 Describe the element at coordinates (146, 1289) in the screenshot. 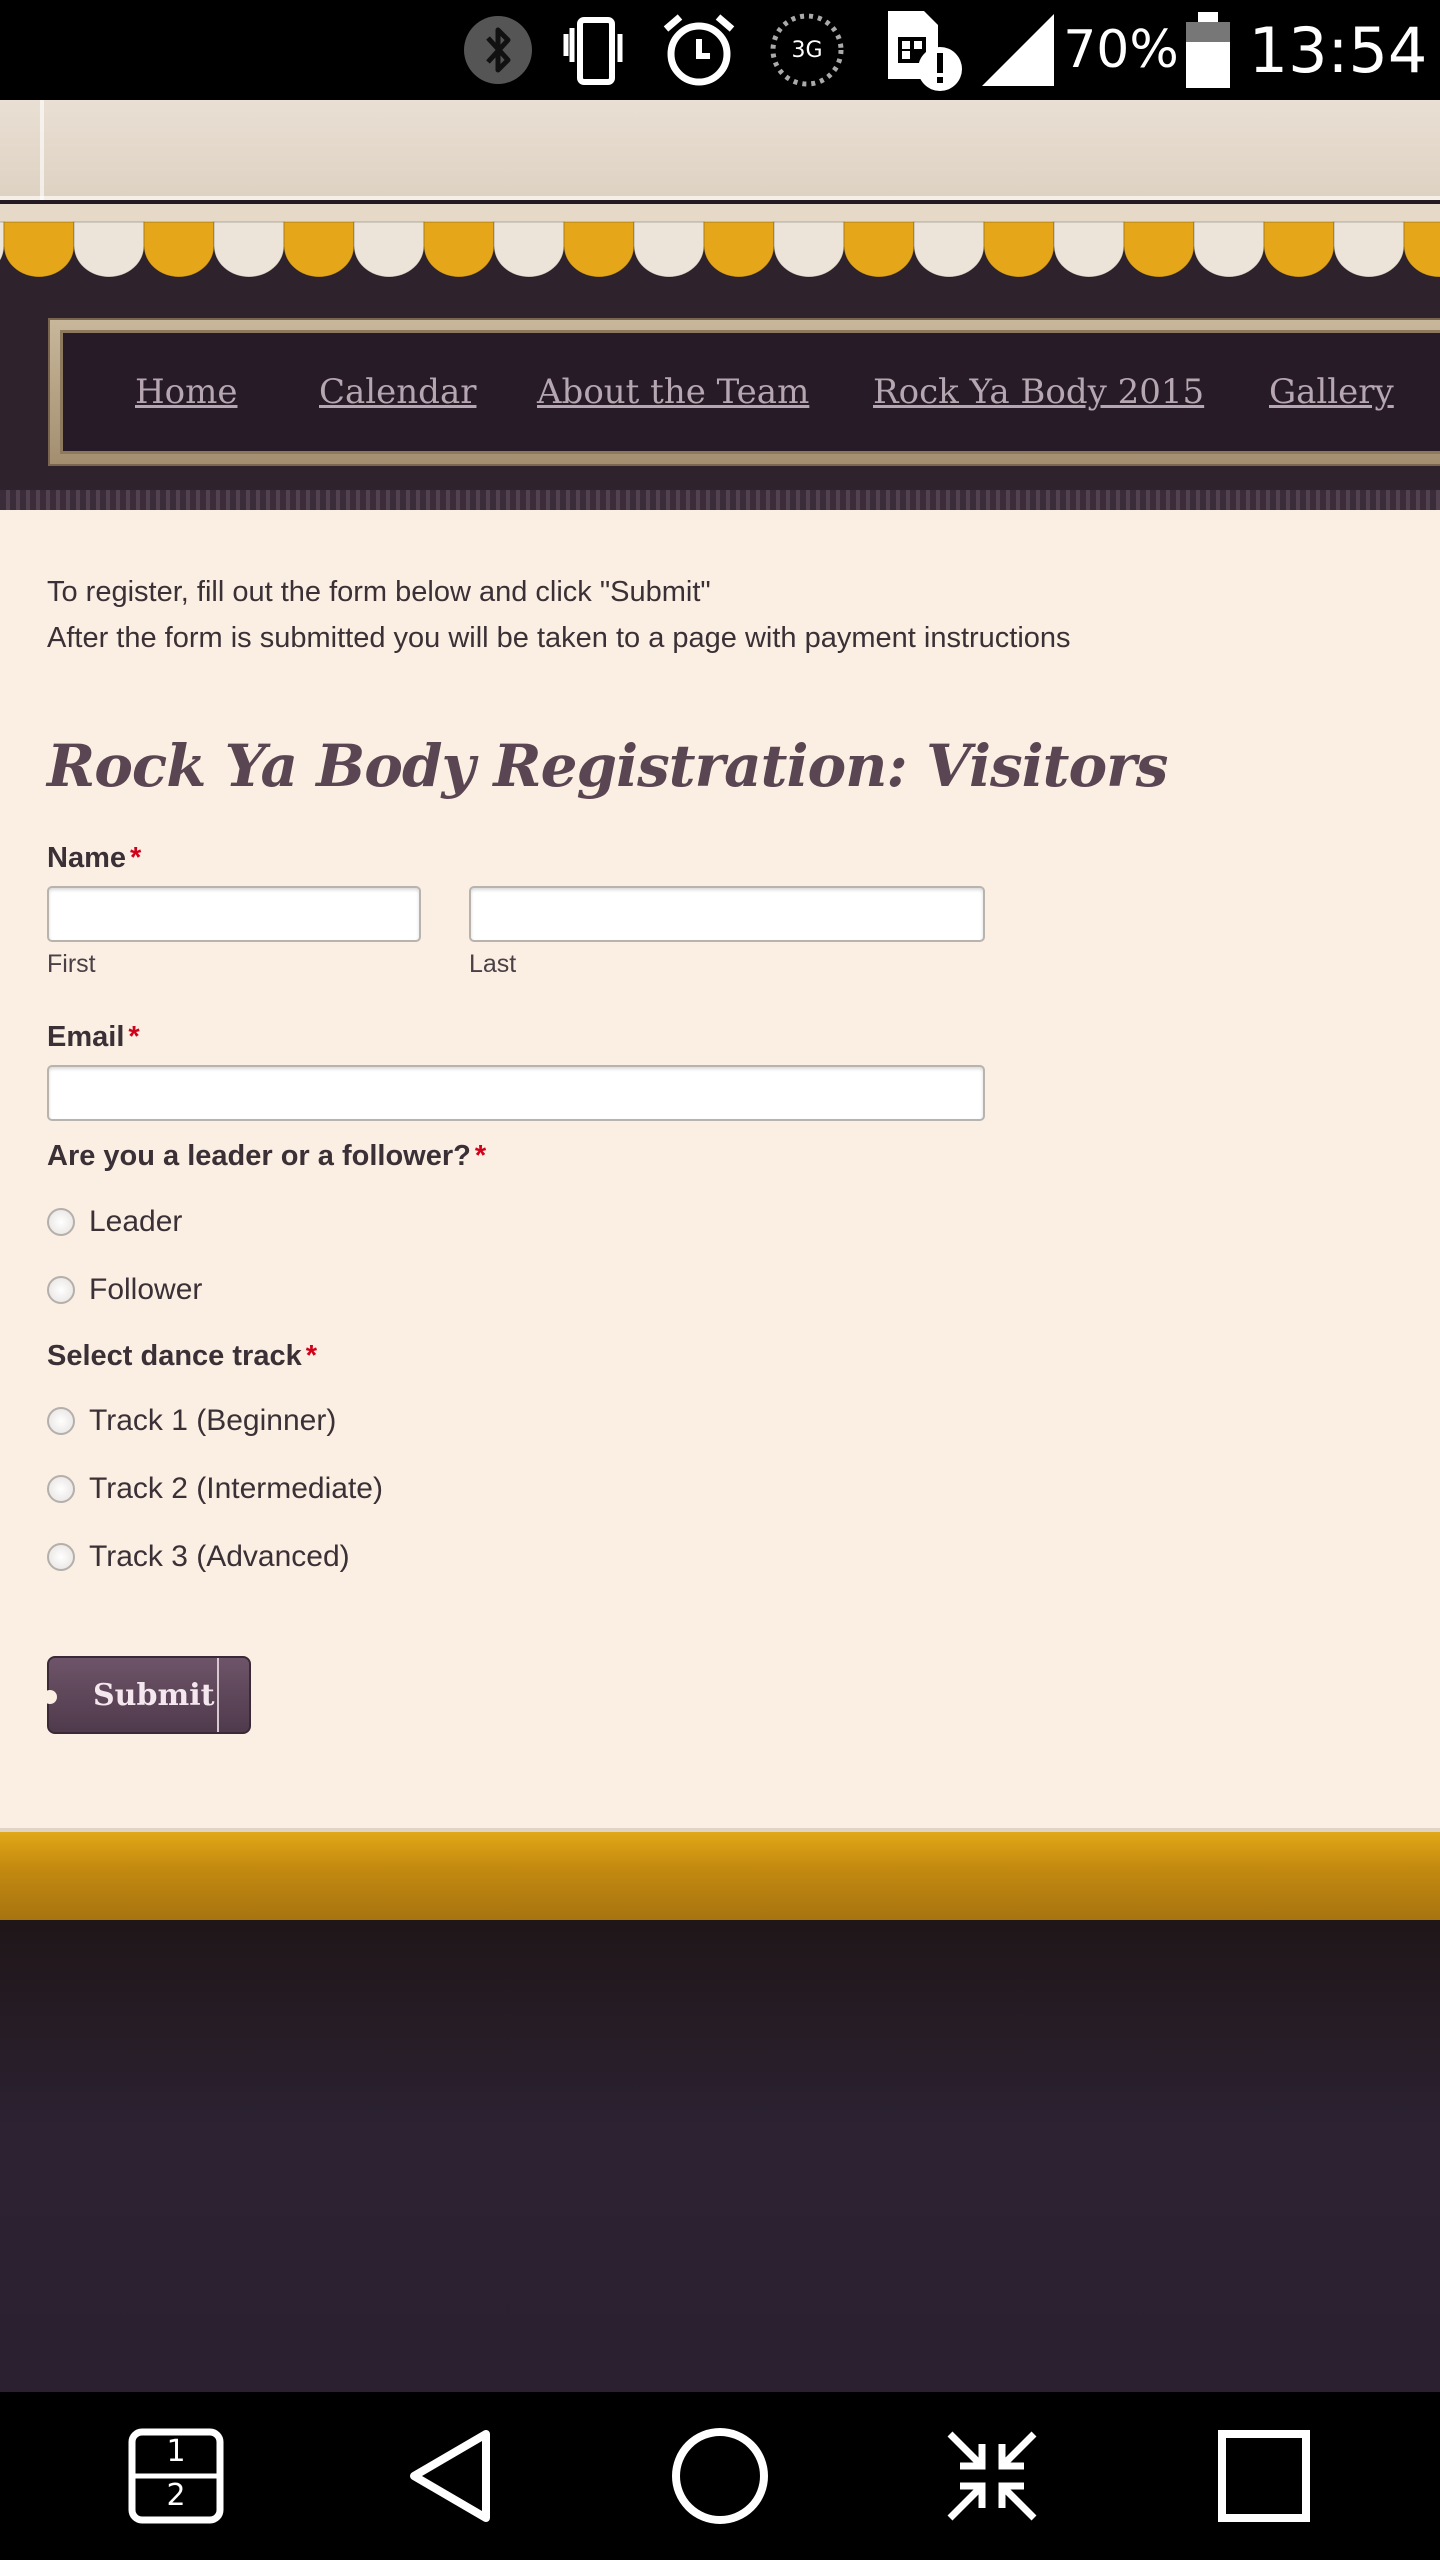

I see `role-option-label: Follower` at that location.